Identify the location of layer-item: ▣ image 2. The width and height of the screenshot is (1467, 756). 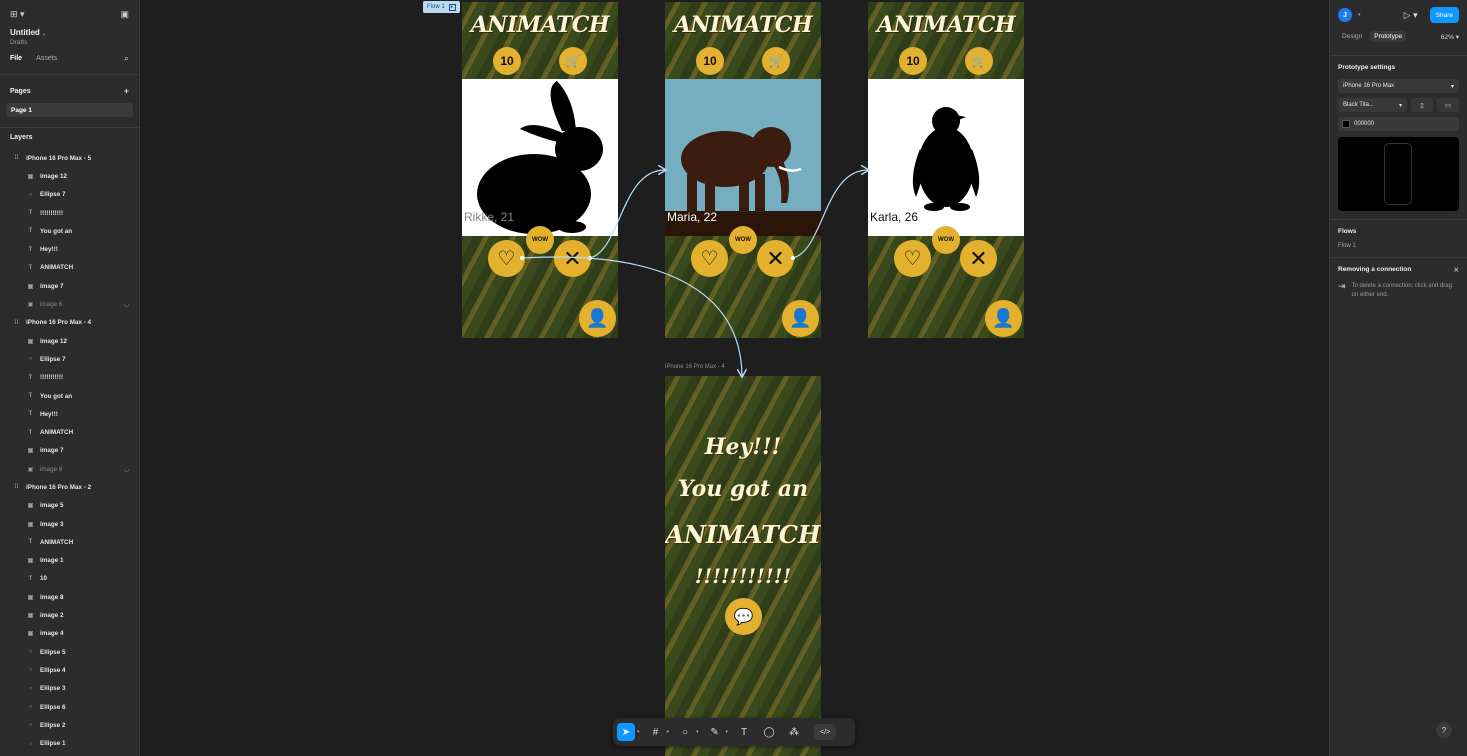
(69, 615).